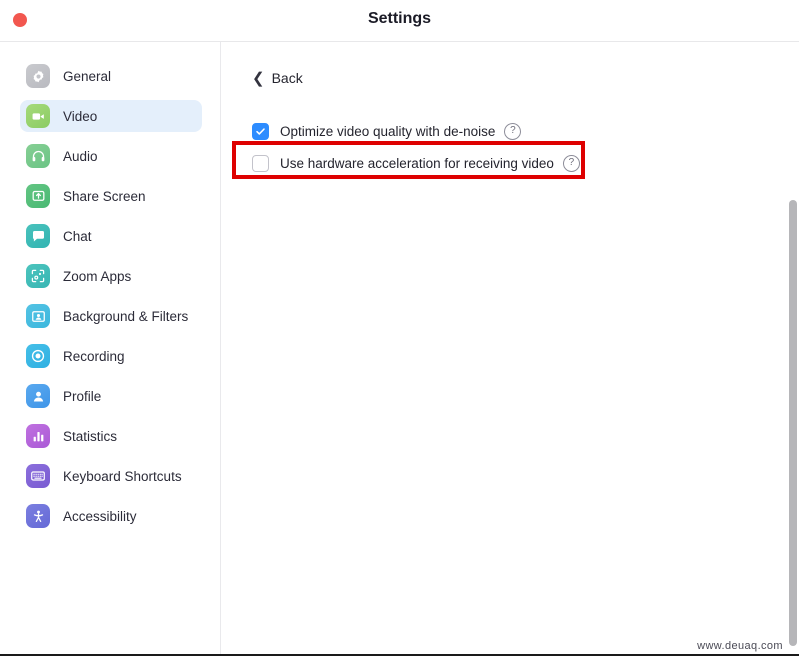 This screenshot has height=656, width=799. I want to click on gear-icon, so click(38, 76).